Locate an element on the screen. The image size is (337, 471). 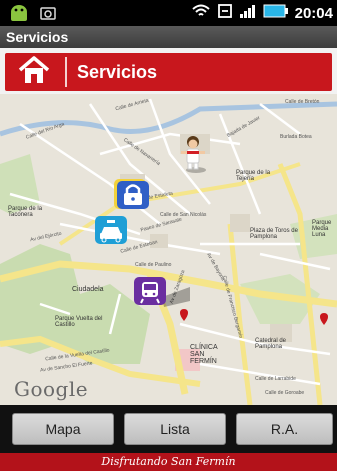
google-logo: Google is located at coordinates (51, 389).